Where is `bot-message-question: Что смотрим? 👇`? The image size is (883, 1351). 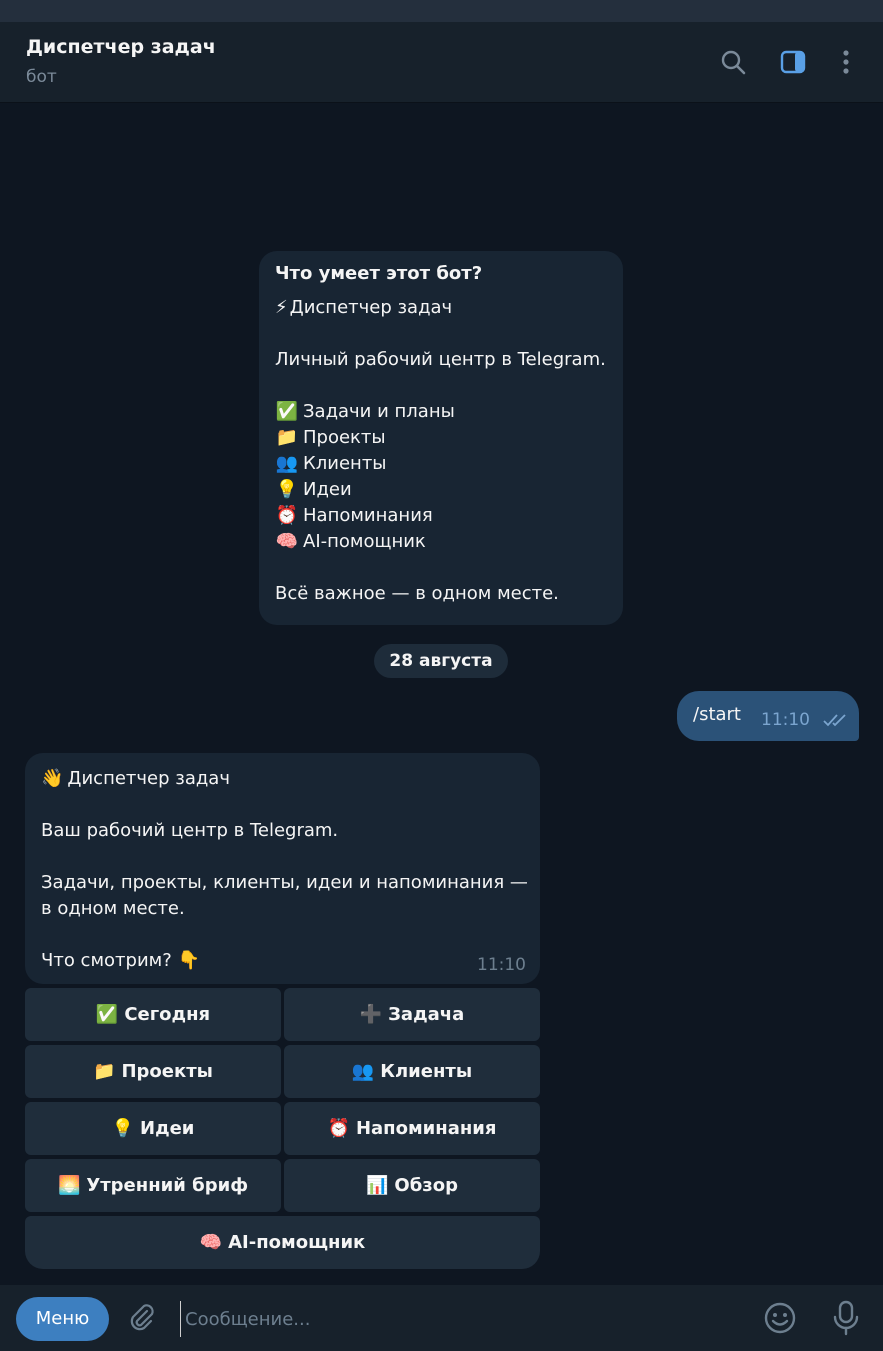
bot-message-question: Что смотрим? 👇 is located at coordinates (282, 961).